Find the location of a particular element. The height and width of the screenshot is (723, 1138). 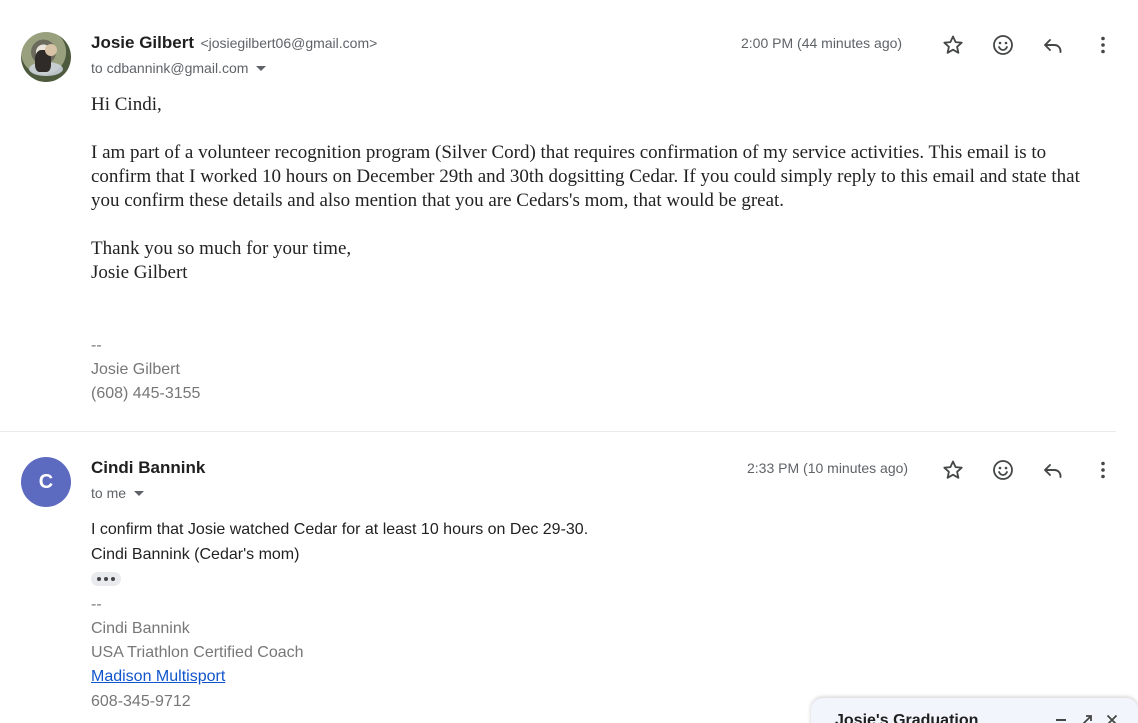

signature-link: Madison Multisport is located at coordinates (158, 676).